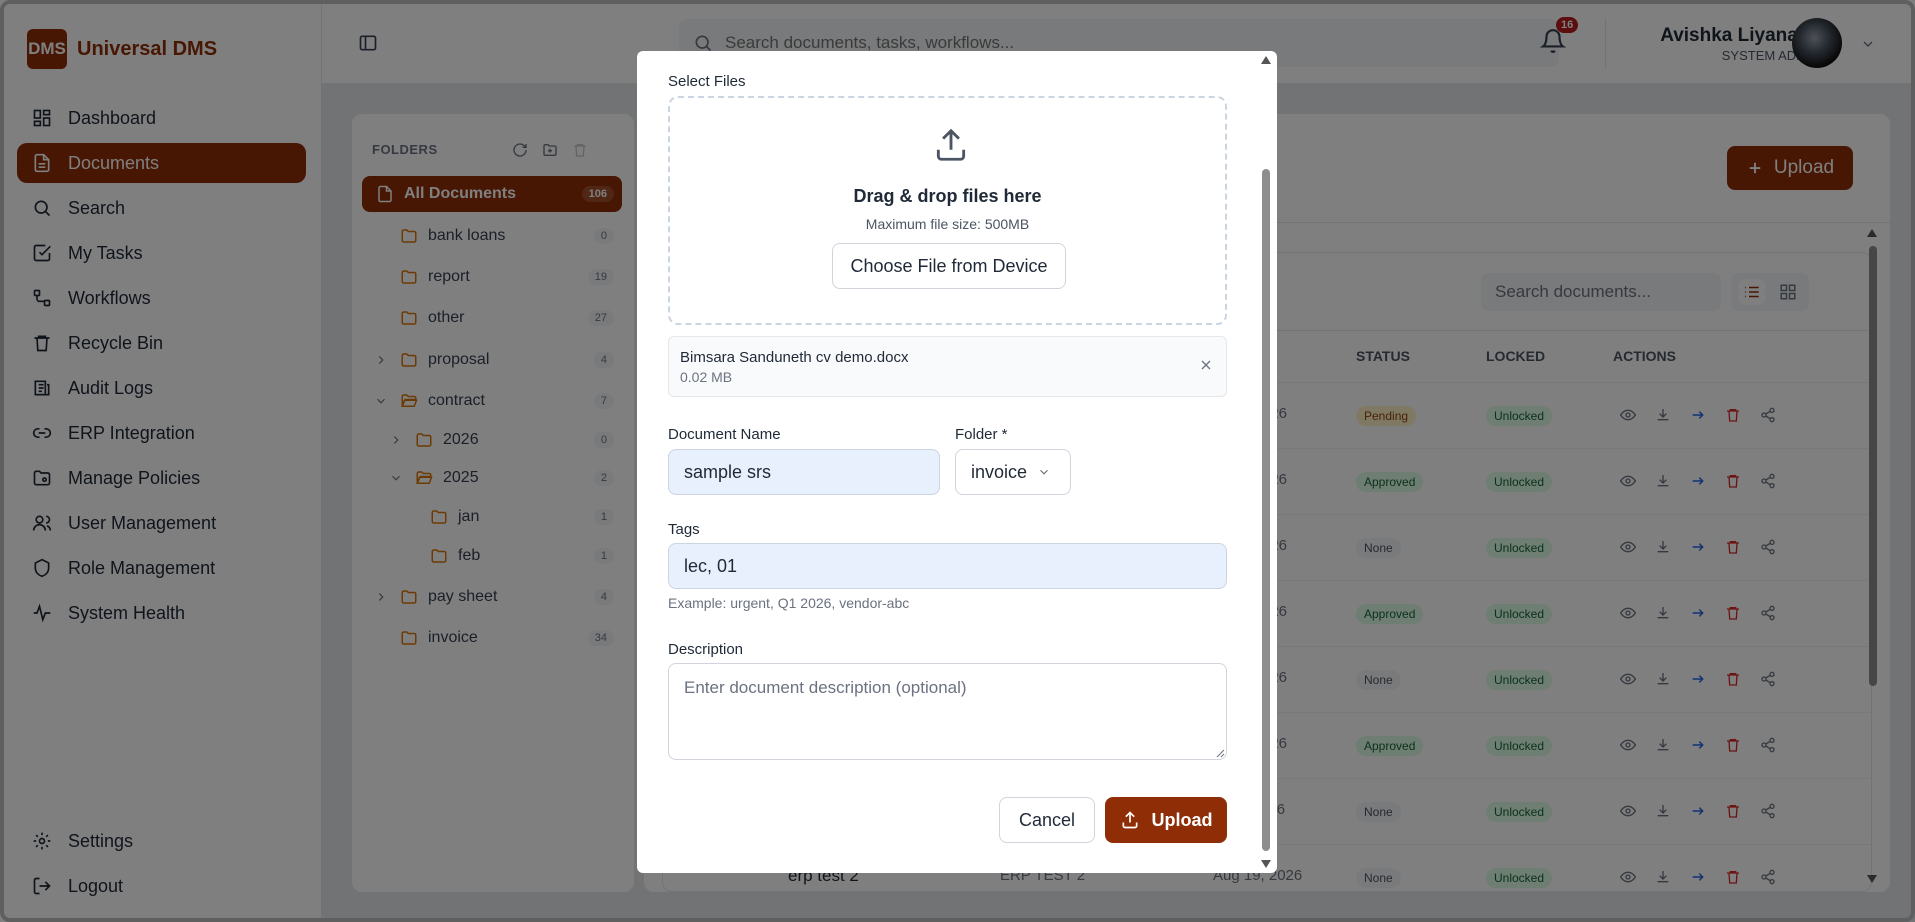 The image size is (1915, 922). What do you see at coordinates (947, 566) in the screenshot?
I see `tags-input: lec, 01` at bounding box center [947, 566].